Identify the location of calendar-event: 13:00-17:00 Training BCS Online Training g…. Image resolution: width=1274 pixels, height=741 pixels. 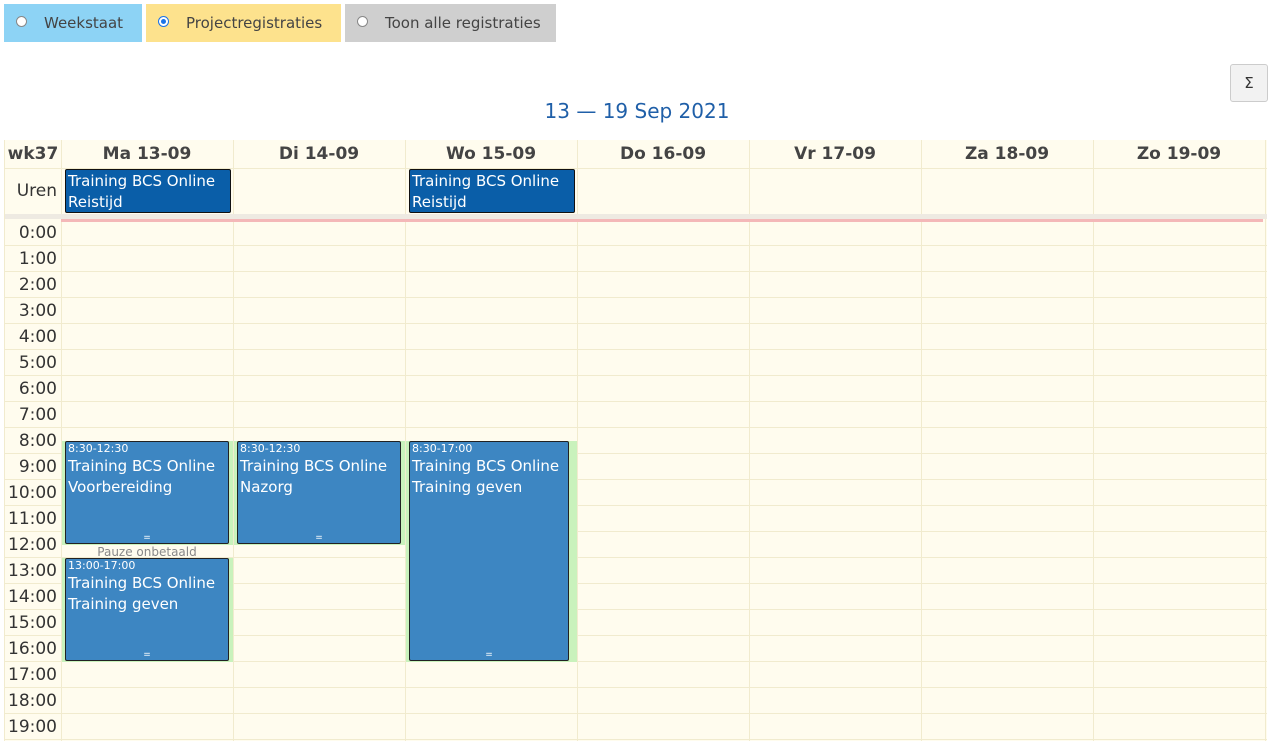
(147, 609).